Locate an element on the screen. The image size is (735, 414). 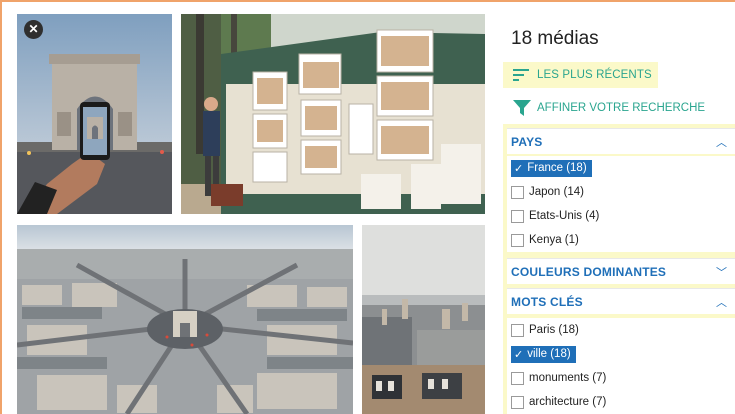
section-mots-cles: MOTS CLÉS ︿ is located at coordinates (621, 301).